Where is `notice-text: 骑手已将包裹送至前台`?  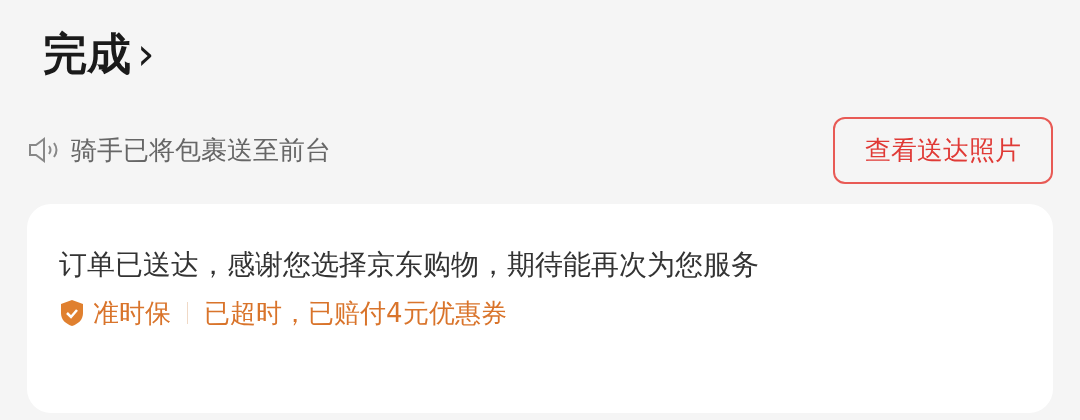 notice-text: 骑手已将包裹送至前台 is located at coordinates (201, 150).